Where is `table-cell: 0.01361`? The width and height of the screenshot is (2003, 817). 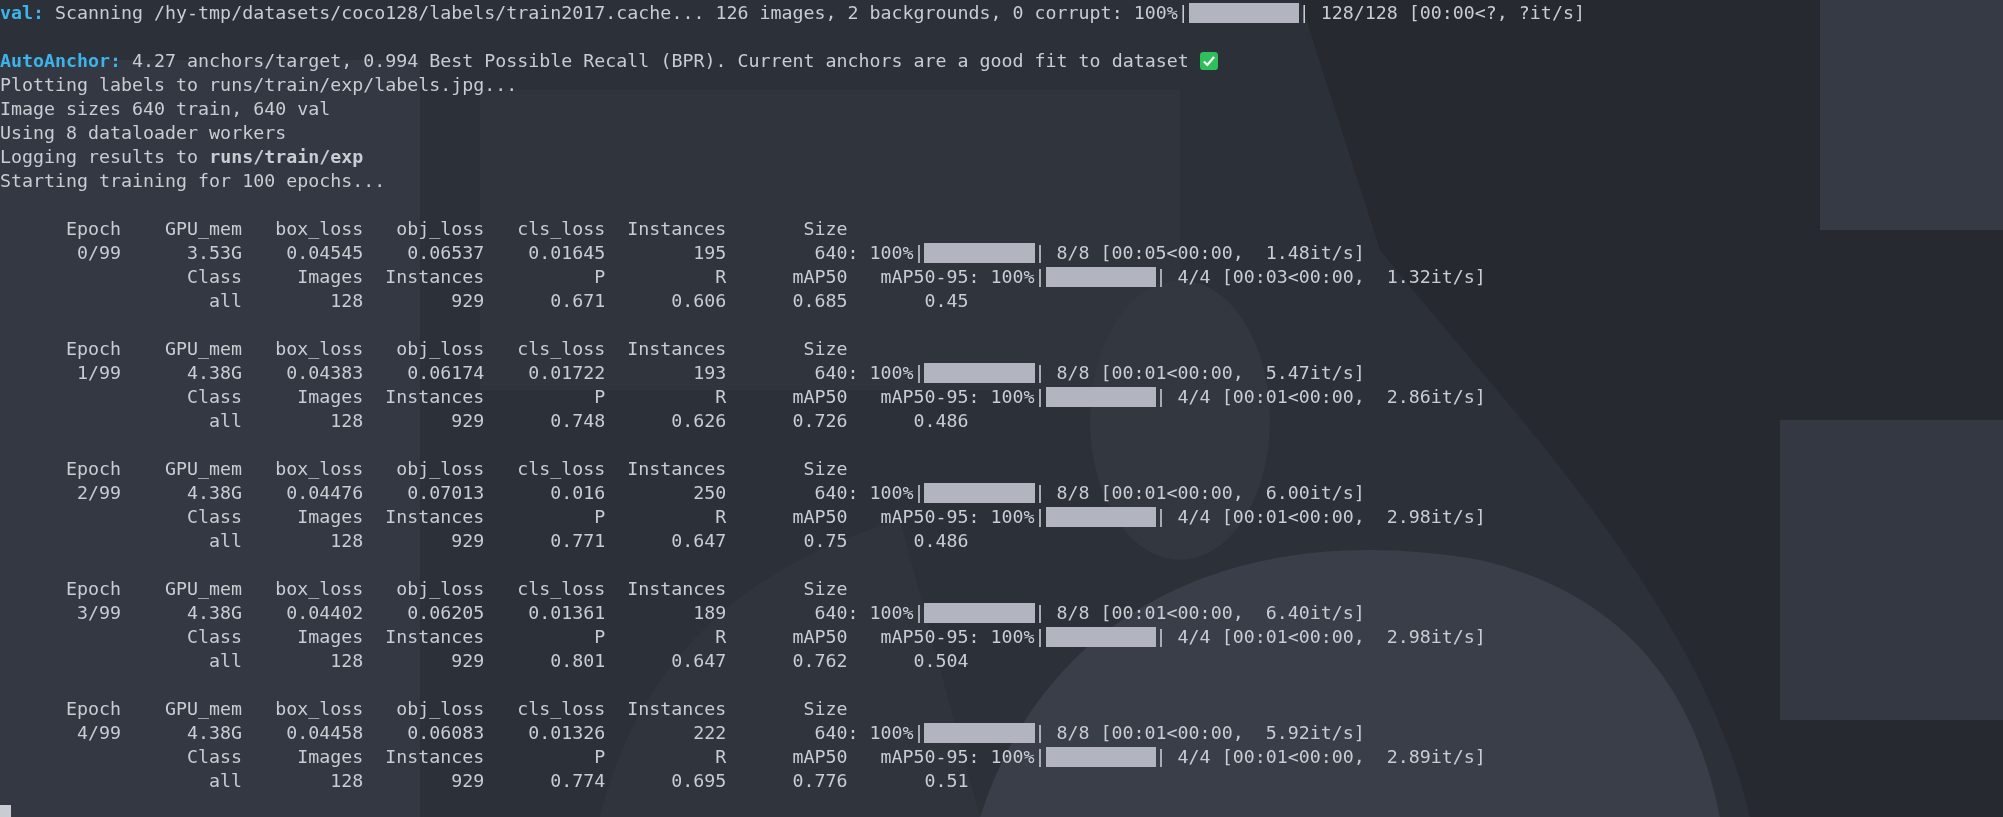
table-cell: 0.01361 is located at coordinates (567, 613).